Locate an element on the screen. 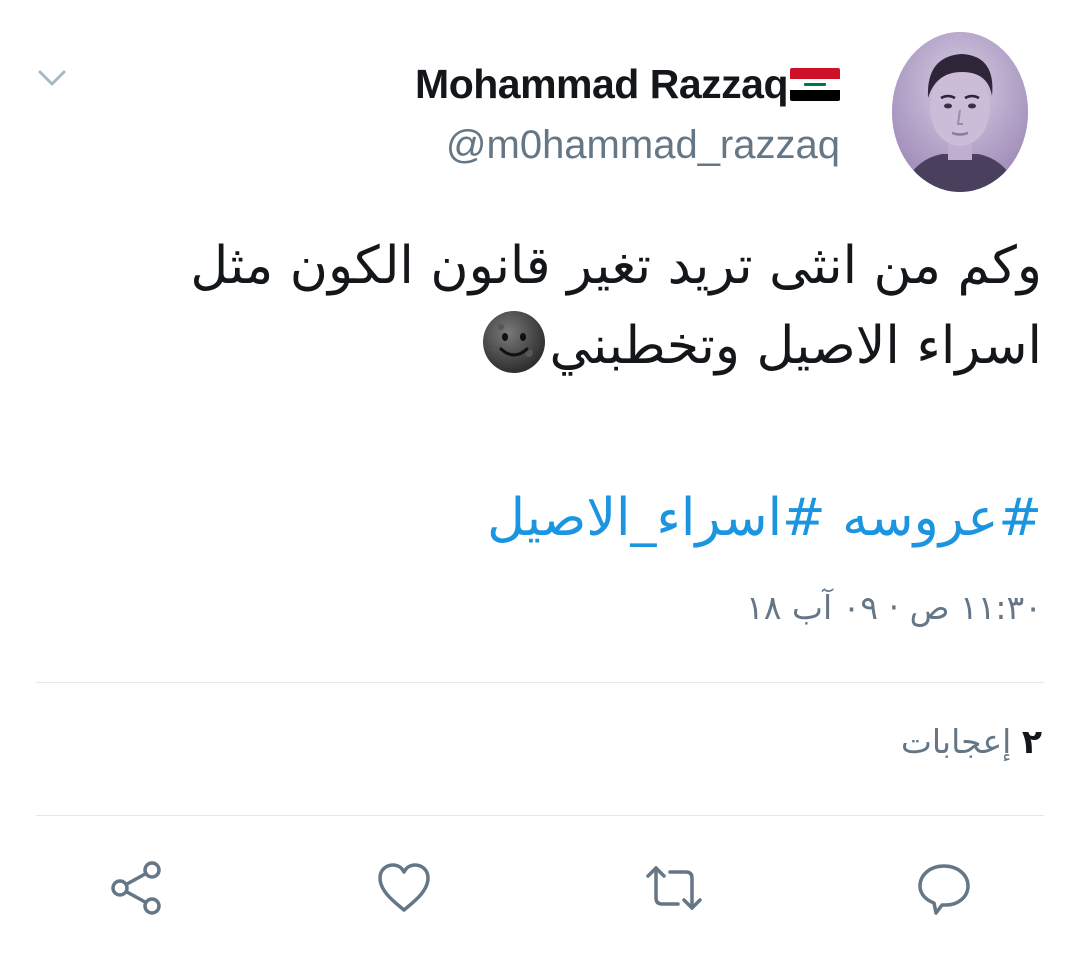 The height and width of the screenshot is (961, 1080). hashtag-link: #عروسه is located at coordinates (942, 518).